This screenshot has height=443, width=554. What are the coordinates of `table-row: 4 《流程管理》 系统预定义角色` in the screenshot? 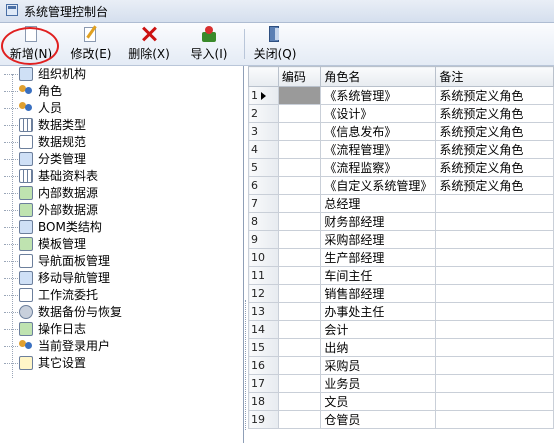 It's located at (401, 149).